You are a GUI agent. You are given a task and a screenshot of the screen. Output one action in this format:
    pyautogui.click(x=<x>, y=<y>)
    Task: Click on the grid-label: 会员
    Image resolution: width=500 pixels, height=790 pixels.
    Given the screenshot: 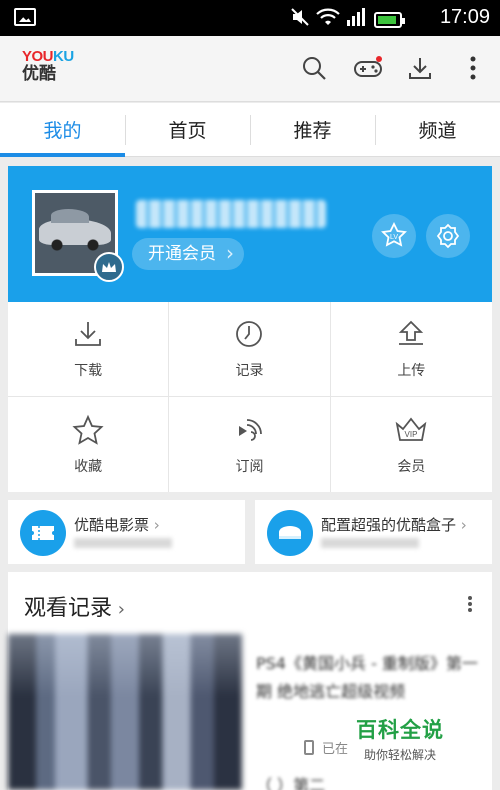 What is the action you would take?
    pyautogui.click(x=411, y=466)
    